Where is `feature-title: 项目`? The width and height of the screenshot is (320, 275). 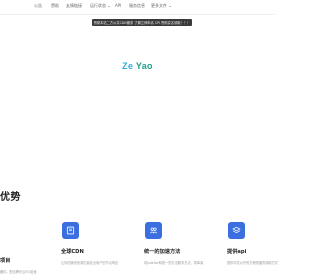 feature-title: 项目 is located at coordinates (5, 261).